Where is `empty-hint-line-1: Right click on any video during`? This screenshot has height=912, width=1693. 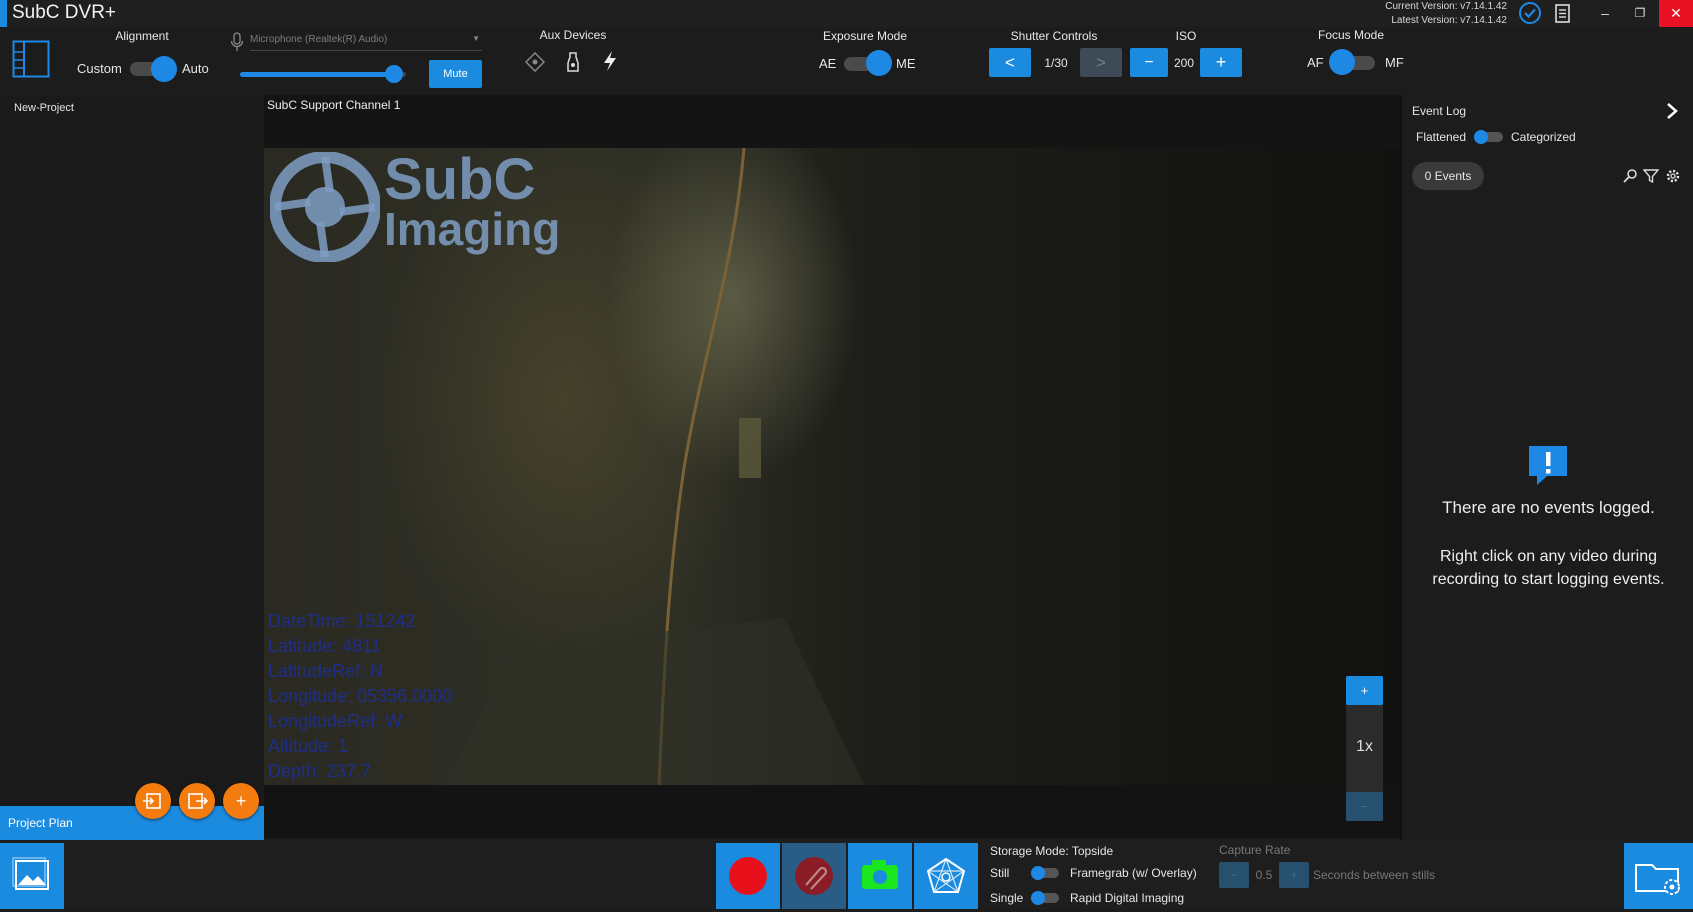 empty-hint-line-1: Right click on any video during is located at coordinates (1548, 556).